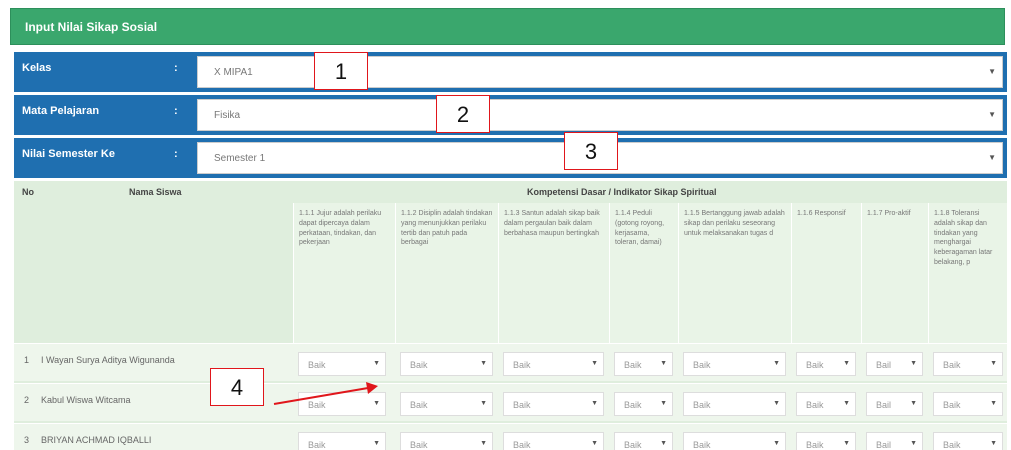 The image size is (1011, 450). I want to click on callout-3: 3, so click(591, 151).